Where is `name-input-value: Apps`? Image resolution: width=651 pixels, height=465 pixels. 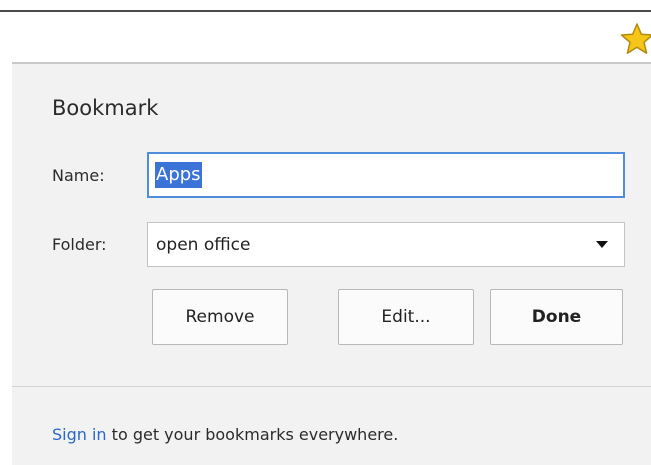 name-input-value: Apps is located at coordinates (178, 175).